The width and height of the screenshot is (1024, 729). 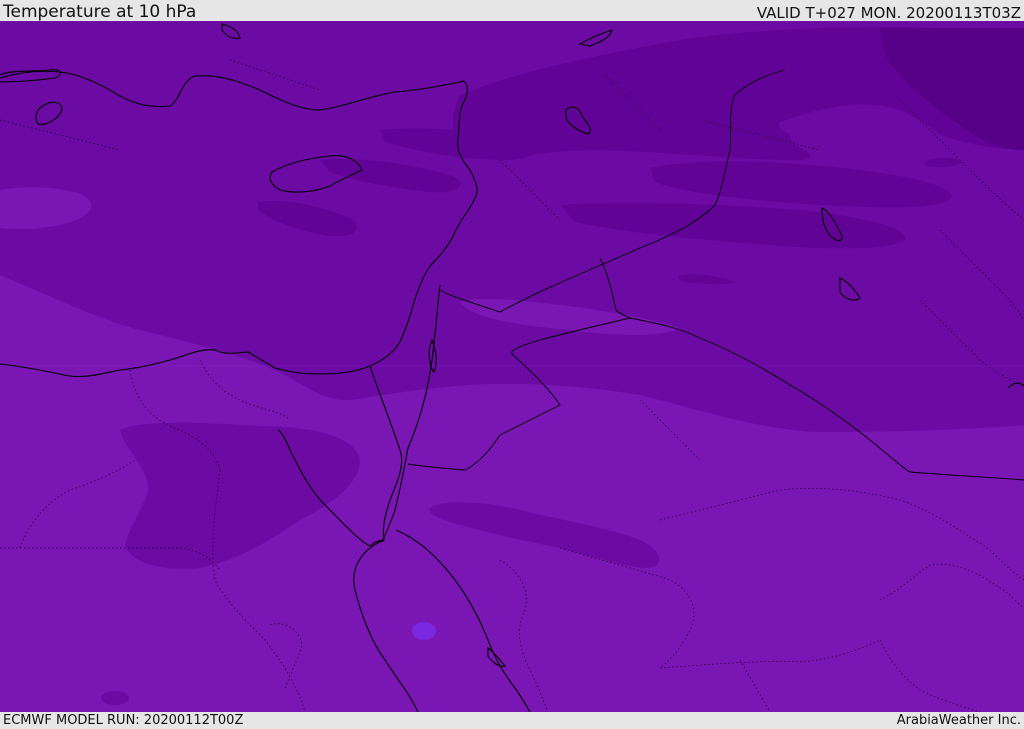 What do you see at coordinates (424, 631) in the screenshot?
I see `field-spot-redsea` at bounding box center [424, 631].